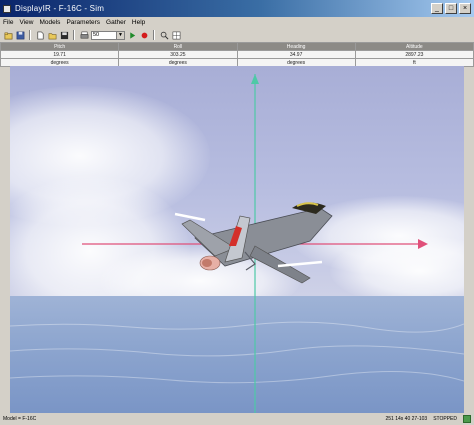 This screenshot has width=474, height=425. Describe the element at coordinates (132, 35) in the screenshot. I see `play-icon` at that location.